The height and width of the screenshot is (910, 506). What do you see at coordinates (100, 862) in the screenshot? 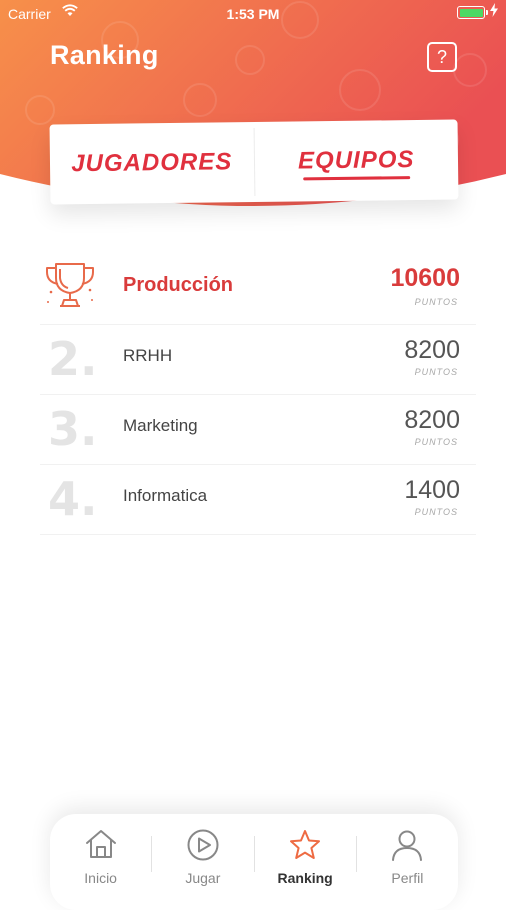
I see `tab-inicio: Inicio` at bounding box center [100, 862].